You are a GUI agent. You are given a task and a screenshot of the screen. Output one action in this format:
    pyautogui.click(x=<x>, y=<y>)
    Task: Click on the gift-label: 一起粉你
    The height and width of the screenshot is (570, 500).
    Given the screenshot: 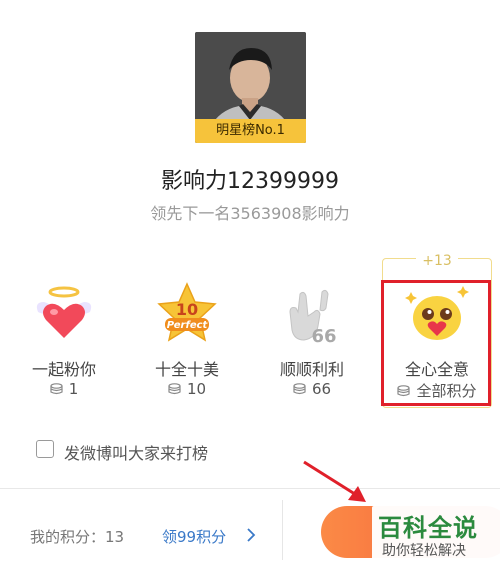 What is the action you would take?
    pyautogui.click(x=63, y=369)
    